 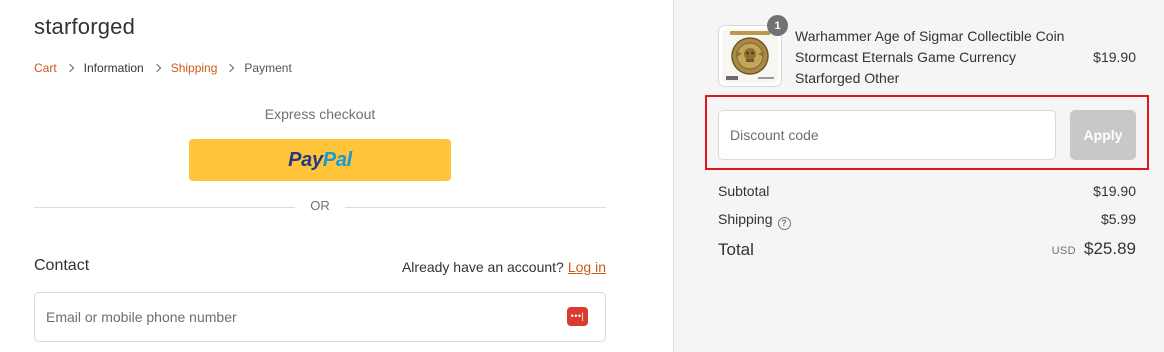 I want to click on subtotal-label: Subtotal, so click(x=744, y=191).